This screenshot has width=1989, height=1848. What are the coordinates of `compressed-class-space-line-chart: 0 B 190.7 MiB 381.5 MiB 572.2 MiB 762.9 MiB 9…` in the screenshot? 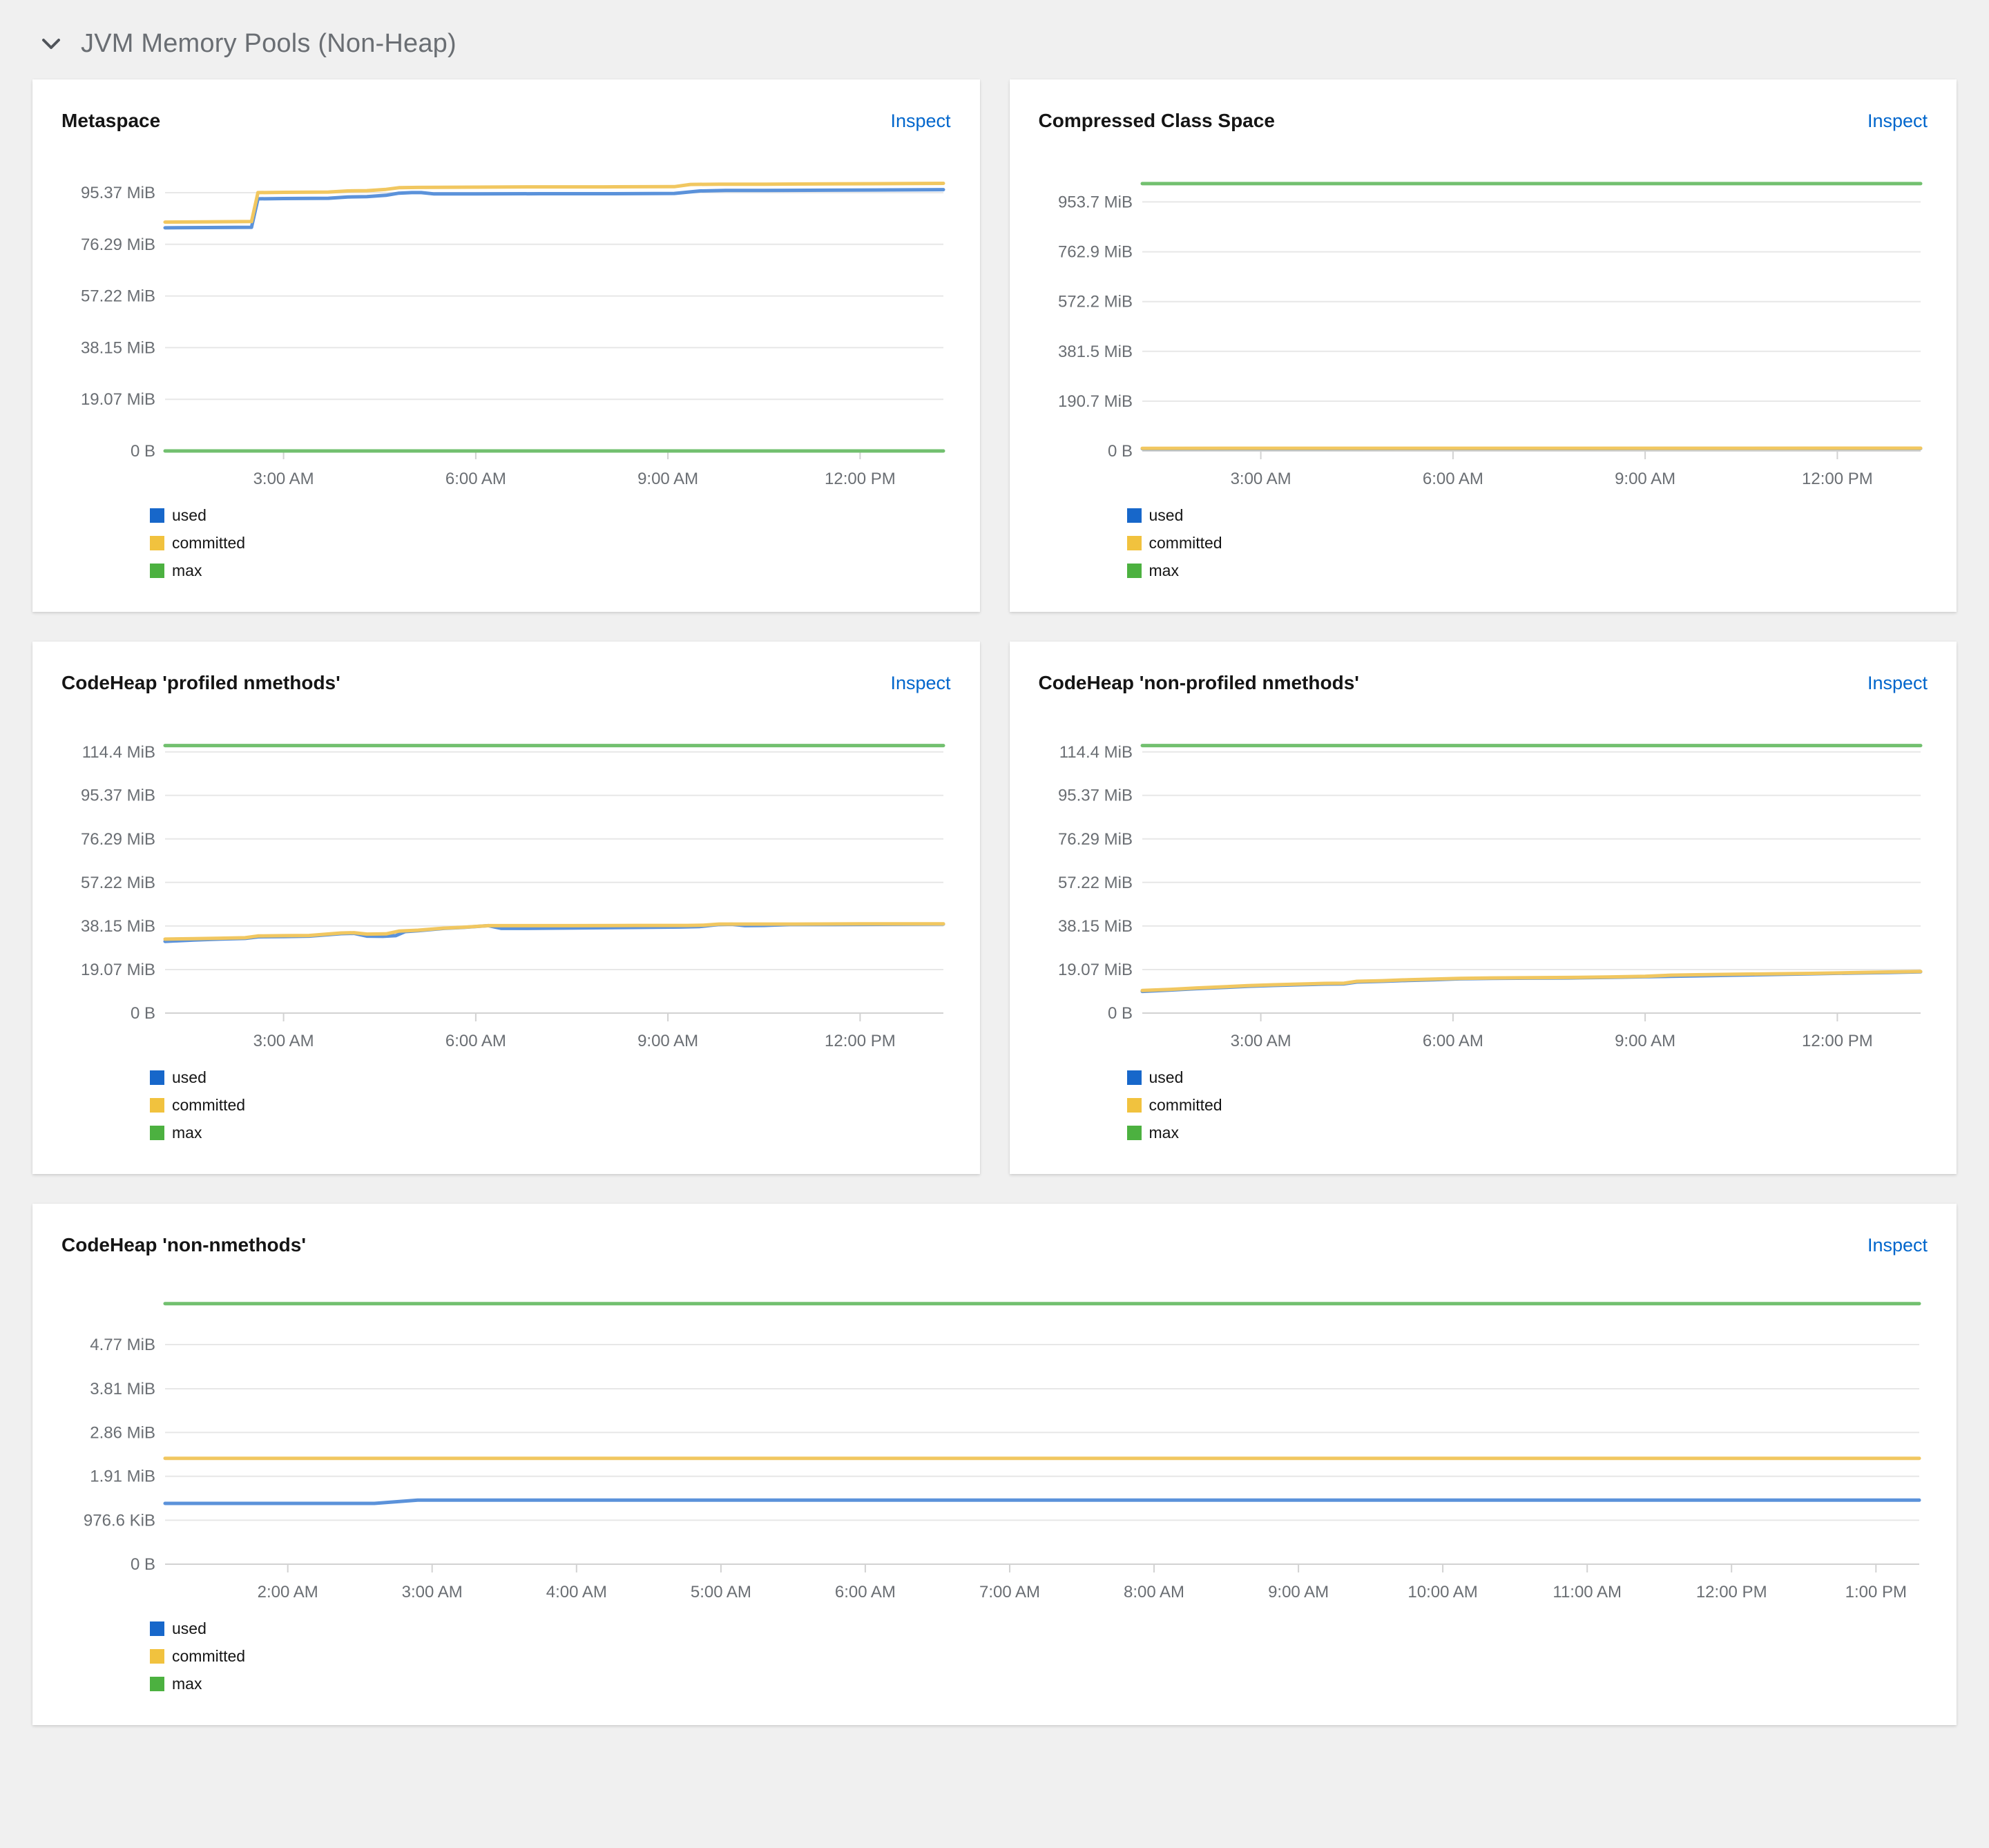 It's located at (1483, 326).